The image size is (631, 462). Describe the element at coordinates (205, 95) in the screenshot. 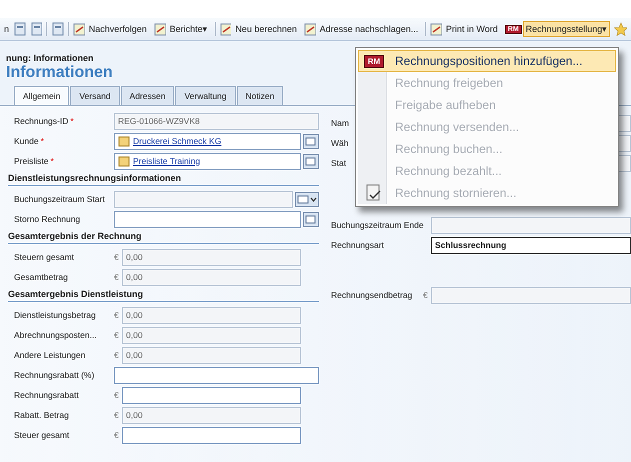

I see `tab: Verwaltung` at that location.